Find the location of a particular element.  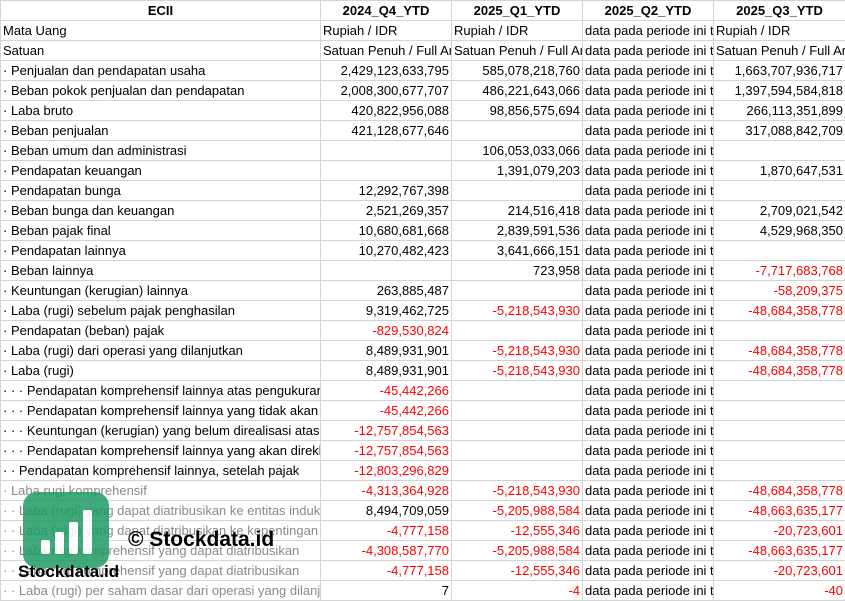

table-cell: 7 is located at coordinates (386, 590).